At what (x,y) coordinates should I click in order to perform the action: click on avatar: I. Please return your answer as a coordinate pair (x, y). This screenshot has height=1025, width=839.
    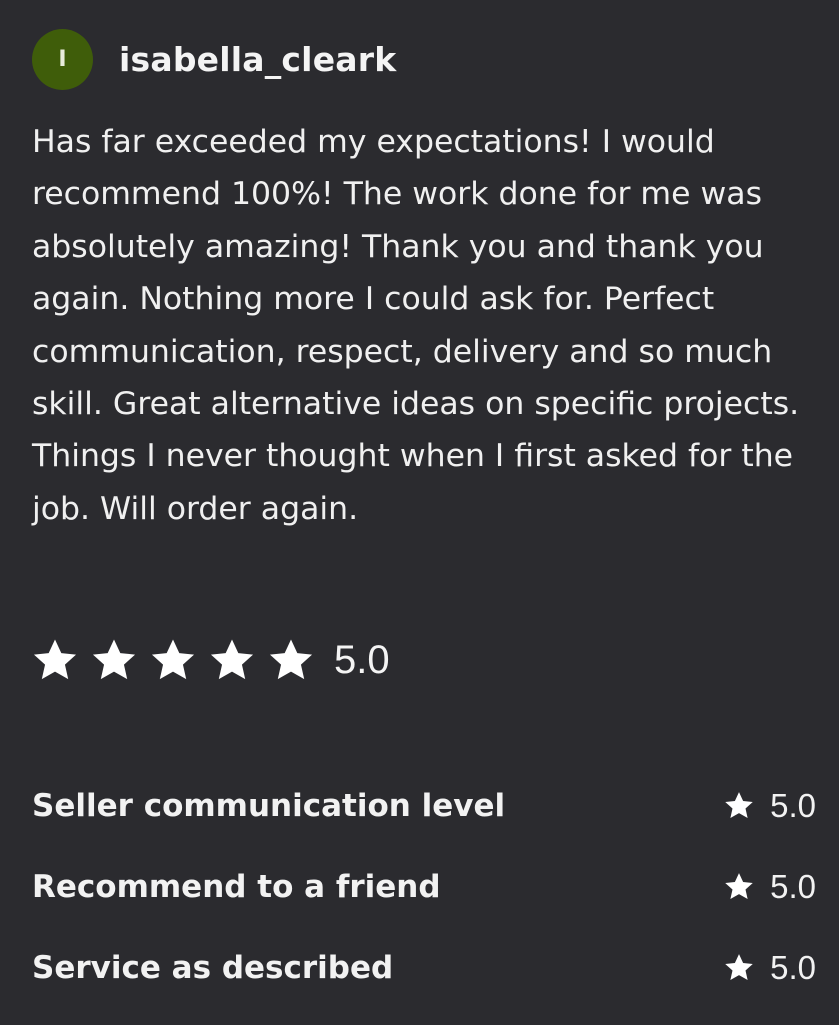
    Looking at the image, I should click on (62, 59).